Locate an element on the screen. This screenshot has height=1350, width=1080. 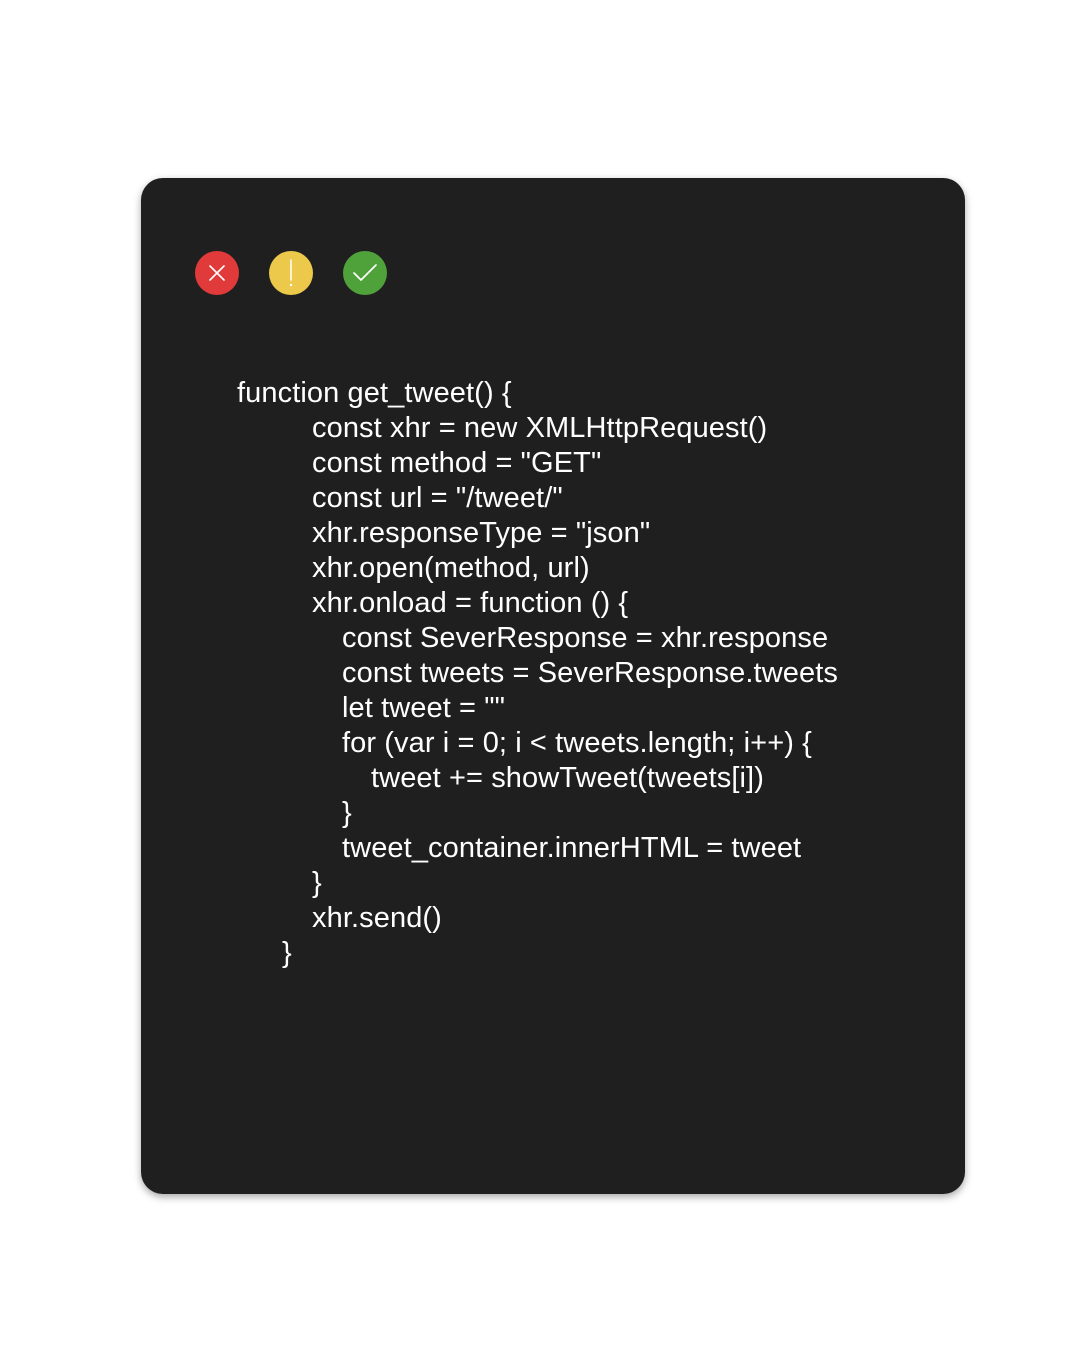
code-line: xhr.responseType = "json" is located at coordinates (481, 533).